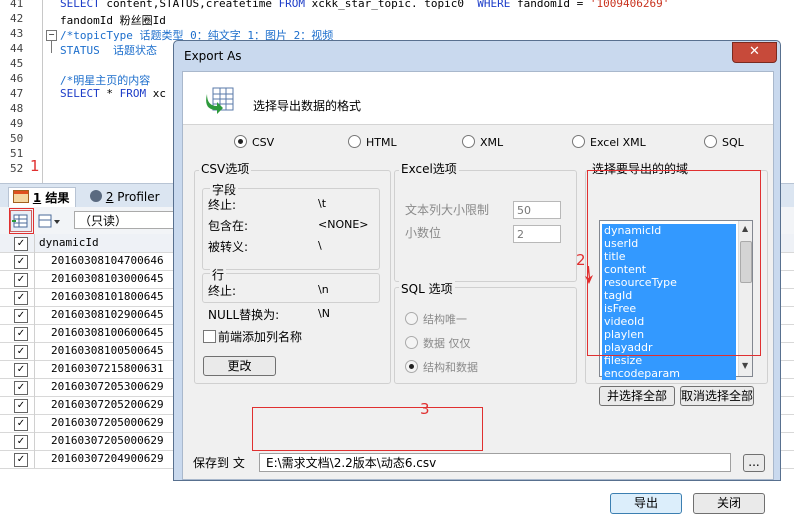  I want to click on column-header: dynamicId, so click(106, 243).